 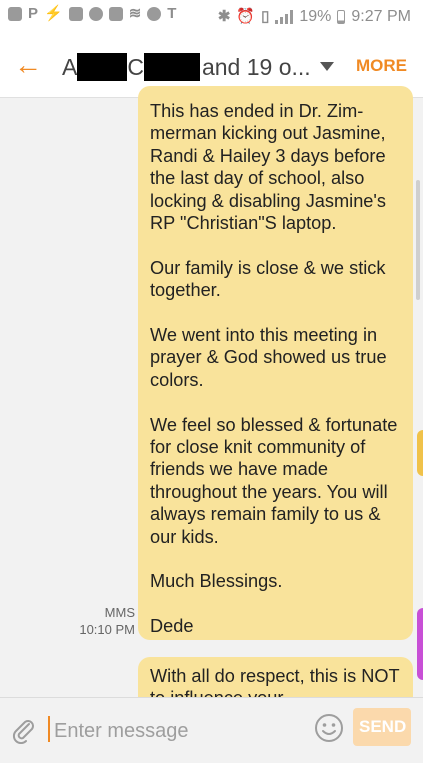 I want to click on send-button: SEND, so click(x=382, y=727).